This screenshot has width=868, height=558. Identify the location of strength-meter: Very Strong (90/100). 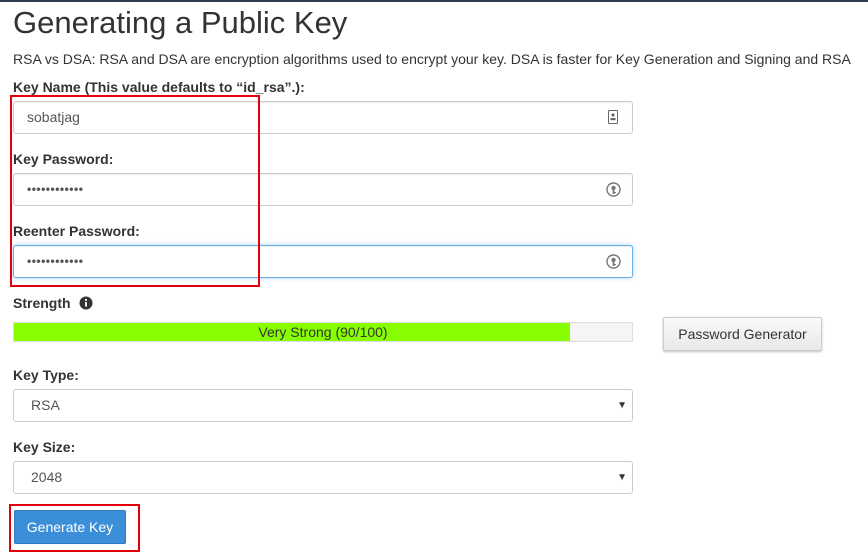
(323, 332).